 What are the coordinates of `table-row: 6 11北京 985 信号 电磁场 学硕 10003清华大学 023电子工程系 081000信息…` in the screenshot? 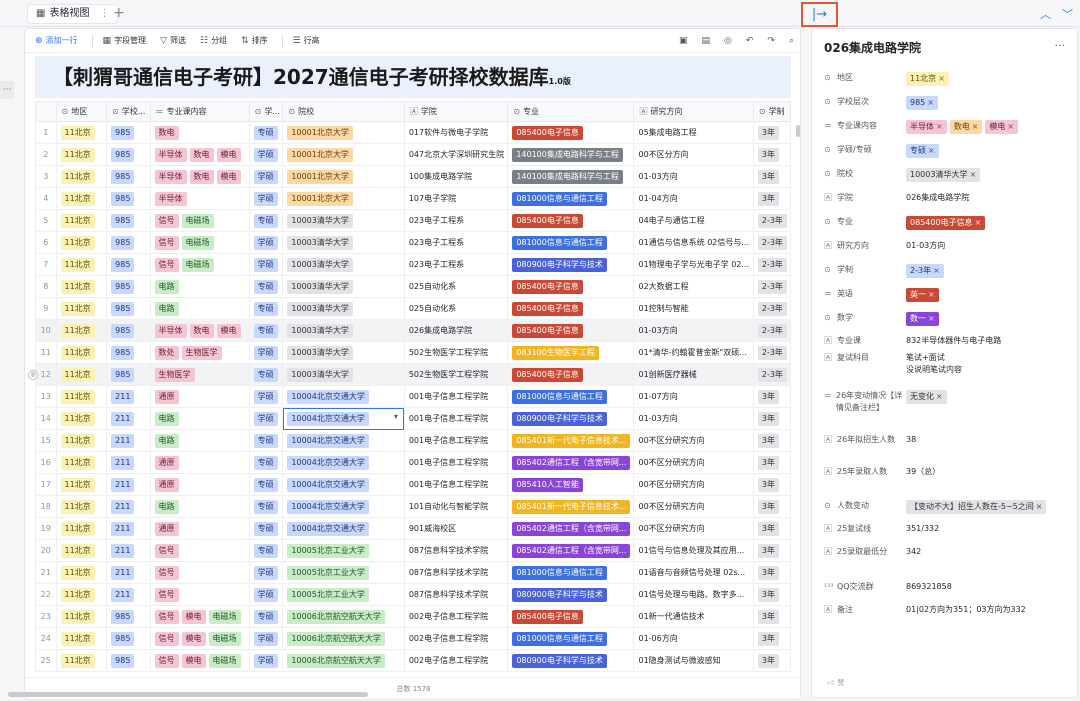 It's located at (413, 242).